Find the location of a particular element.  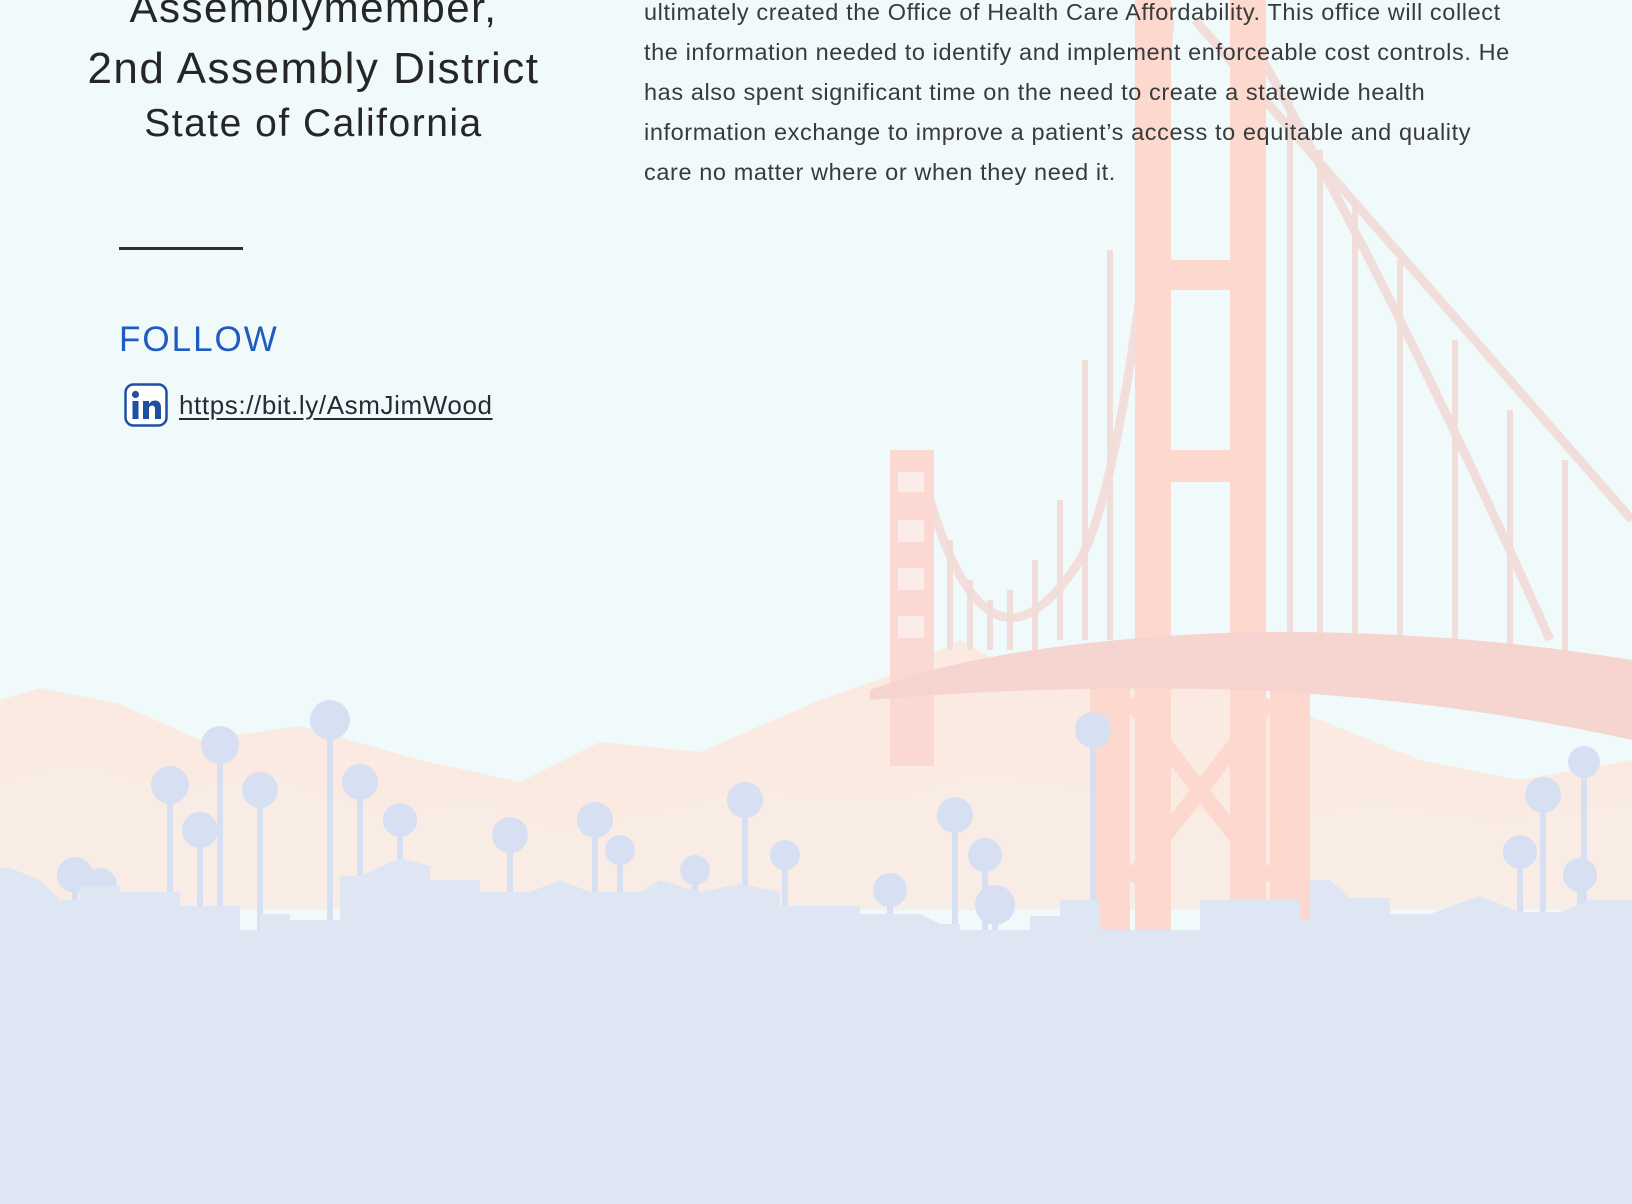

profile-title-line-3: State of California is located at coordinates (313, 123).